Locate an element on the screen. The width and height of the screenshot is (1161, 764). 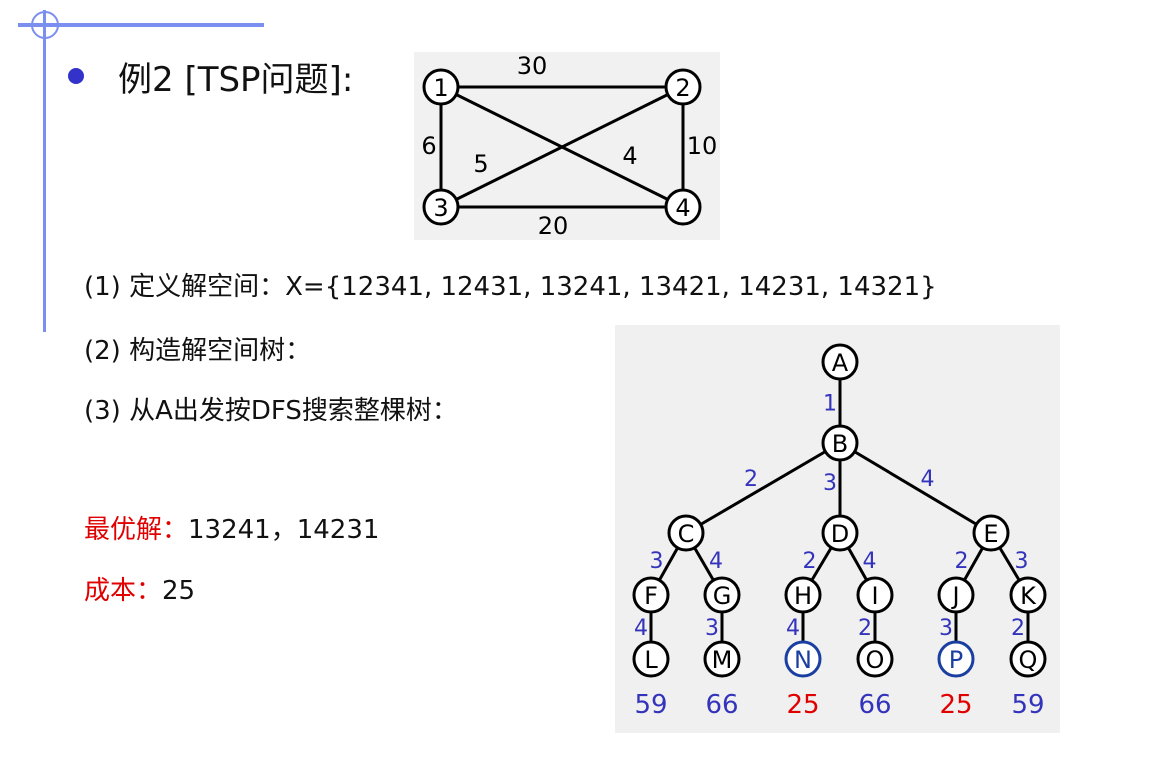
edge-weight: 5 is located at coordinates (480, 164).